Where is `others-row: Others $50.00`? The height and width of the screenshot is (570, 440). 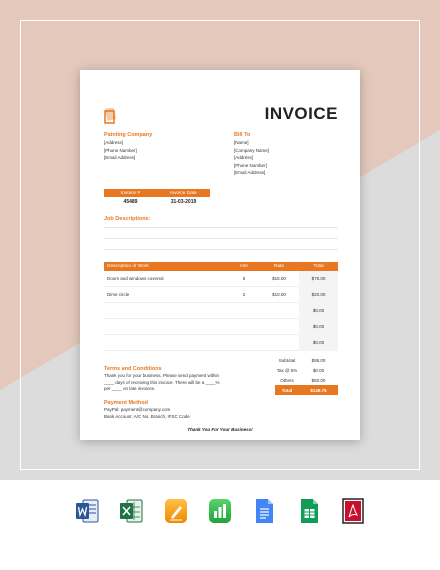
others-row: Others $50.00 is located at coordinates (306, 380).